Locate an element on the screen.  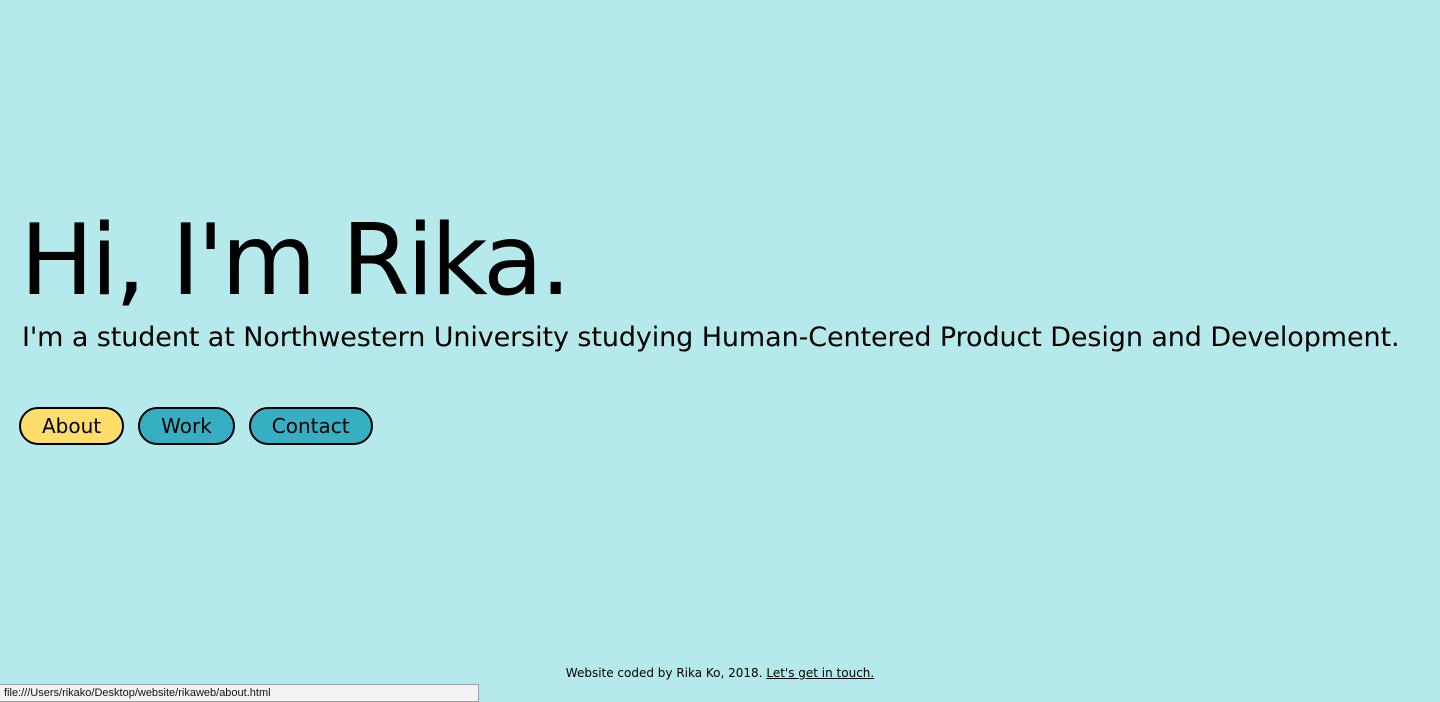
page-title: Hi, I'm Rika. is located at coordinates (295, 261).